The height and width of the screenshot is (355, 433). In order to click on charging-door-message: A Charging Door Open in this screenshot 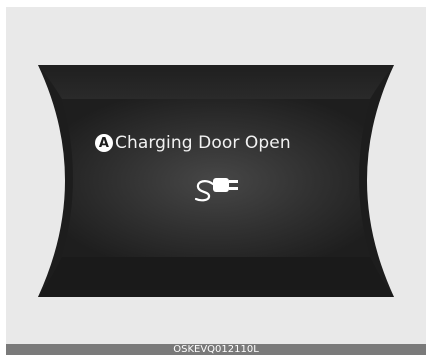, I will do `click(193, 143)`.